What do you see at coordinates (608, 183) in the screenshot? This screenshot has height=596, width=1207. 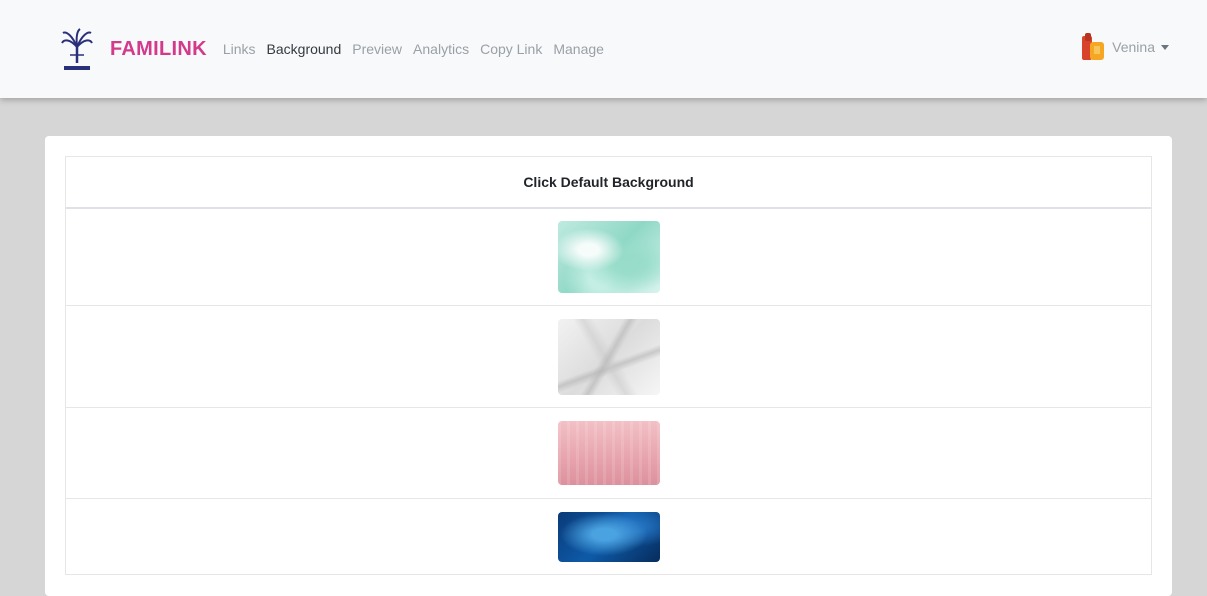 I see `table-heading: Click Default Background` at bounding box center [608, 183].